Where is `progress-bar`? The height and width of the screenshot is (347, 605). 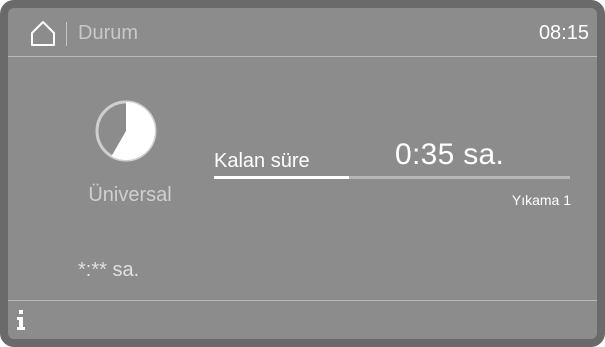
progress-bar is located at coordinates (392, 177).